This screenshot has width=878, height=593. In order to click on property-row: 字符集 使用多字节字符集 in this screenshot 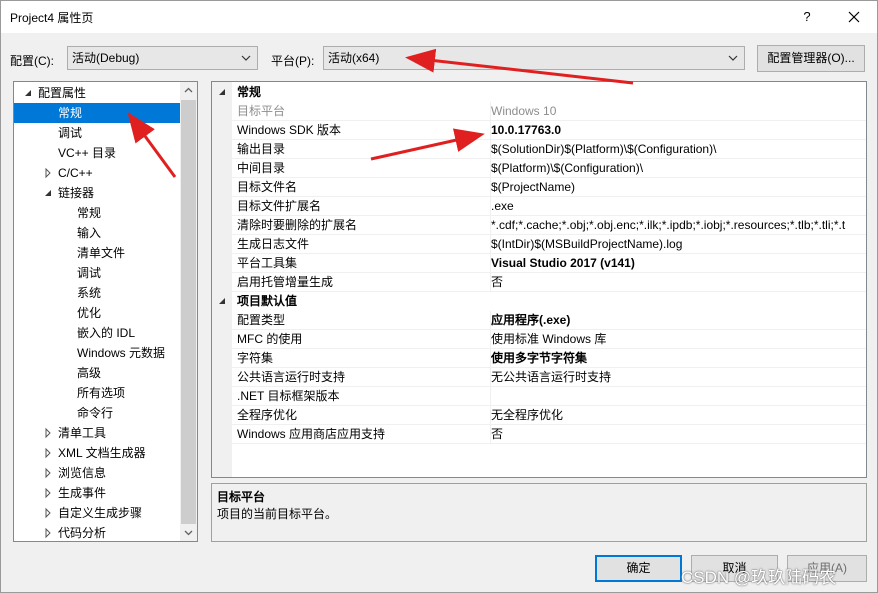, I will do `click(549, 358)`.